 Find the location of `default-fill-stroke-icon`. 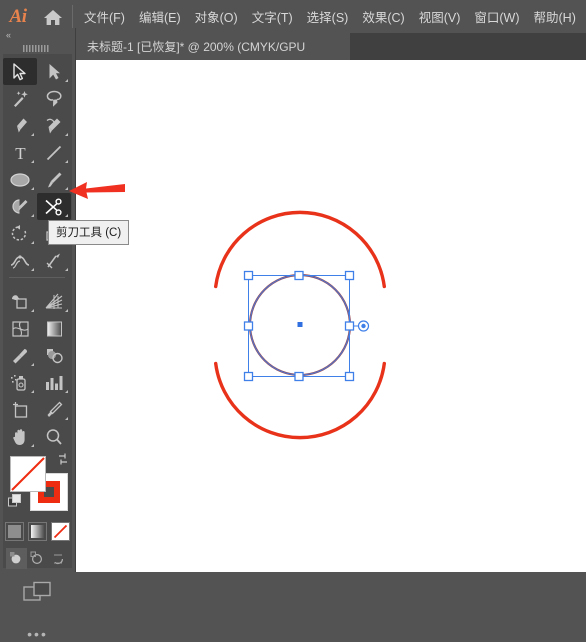

default-fill-stroke-icon is located at coordinates (14, 503).